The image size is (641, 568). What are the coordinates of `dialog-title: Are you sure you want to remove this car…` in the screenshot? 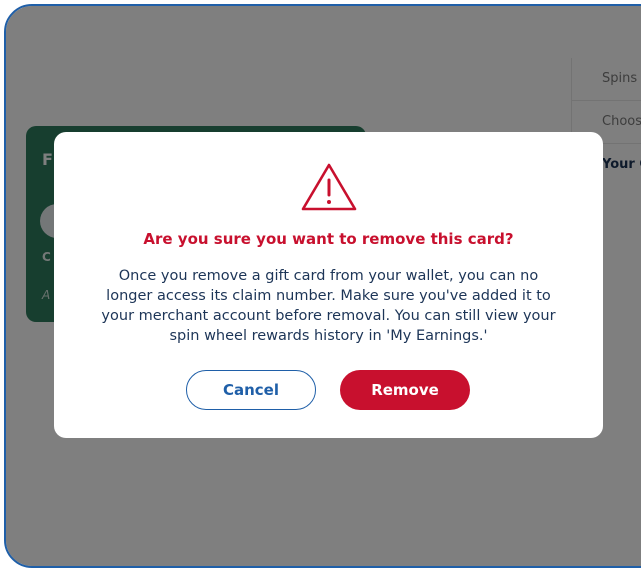 It's located at (328, 239).